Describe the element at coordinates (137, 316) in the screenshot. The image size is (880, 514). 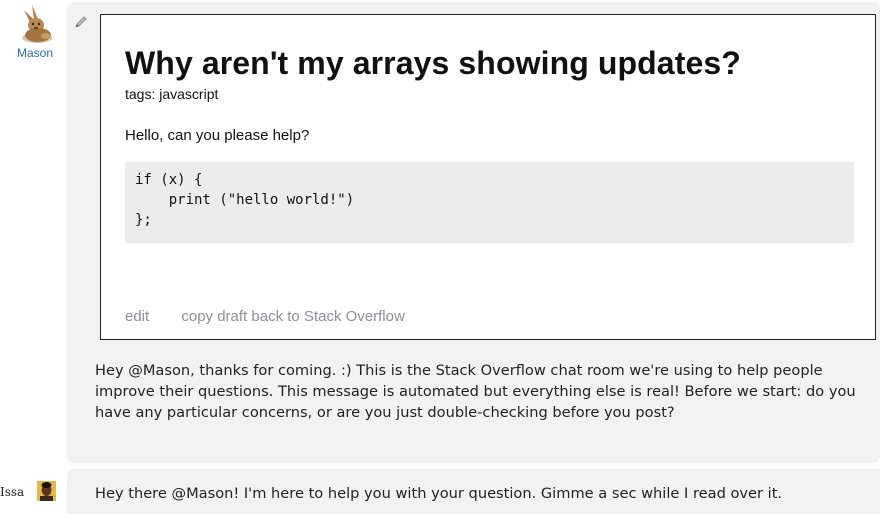
I see `edit-link: edit` at that location.